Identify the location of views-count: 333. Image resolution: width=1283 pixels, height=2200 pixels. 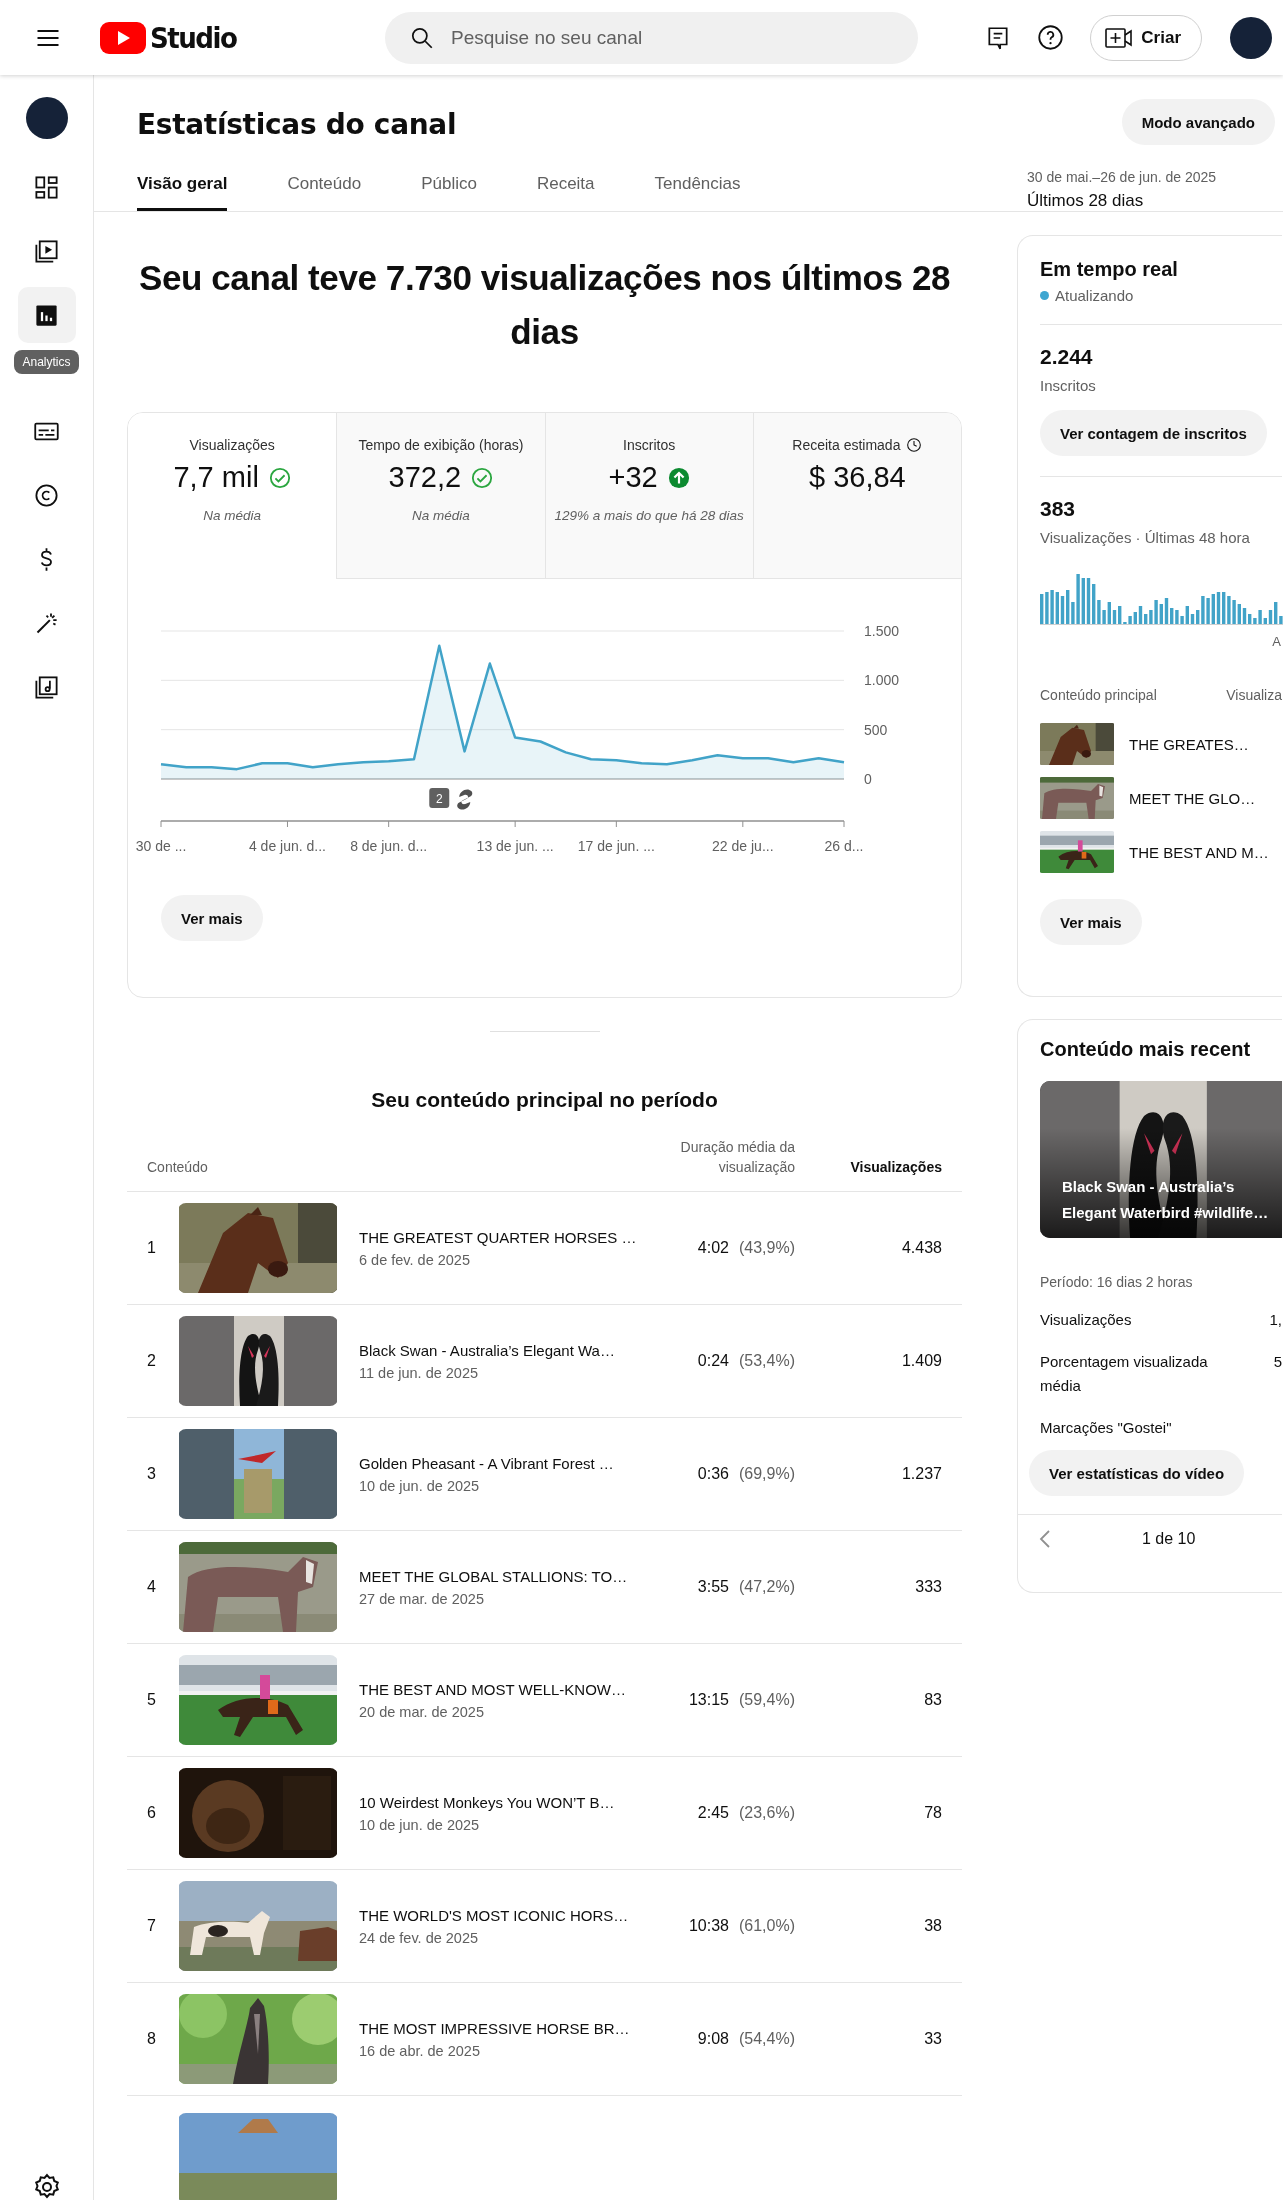
(928, 1587).